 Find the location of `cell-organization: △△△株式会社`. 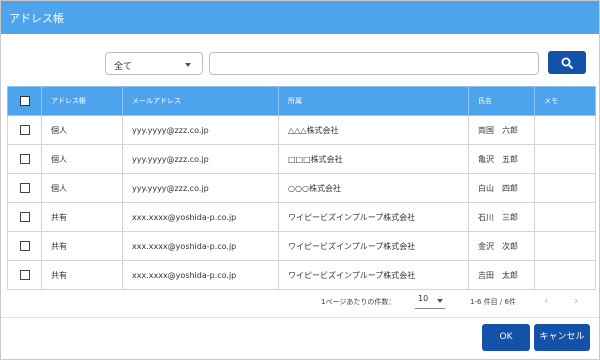

cell-organization: △△△株式会社 is located at coordinates (373, 130).